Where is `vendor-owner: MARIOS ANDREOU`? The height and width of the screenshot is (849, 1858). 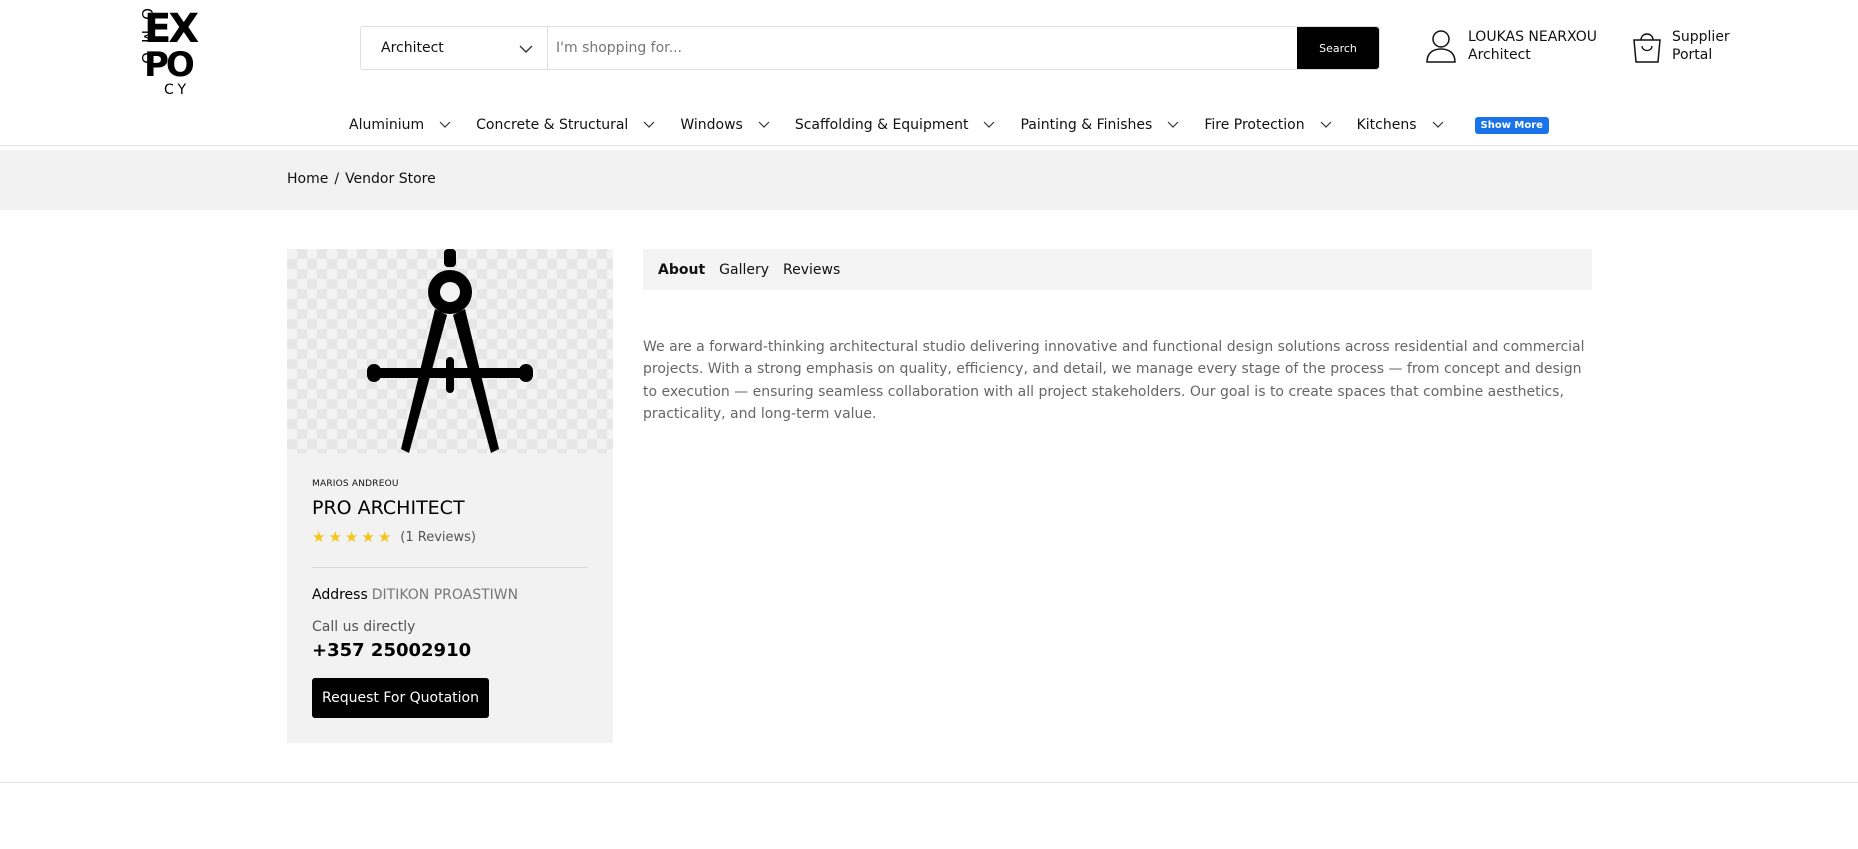 vendor-owner: MARIOS ANDREOU is located at coordinates (355, 484).